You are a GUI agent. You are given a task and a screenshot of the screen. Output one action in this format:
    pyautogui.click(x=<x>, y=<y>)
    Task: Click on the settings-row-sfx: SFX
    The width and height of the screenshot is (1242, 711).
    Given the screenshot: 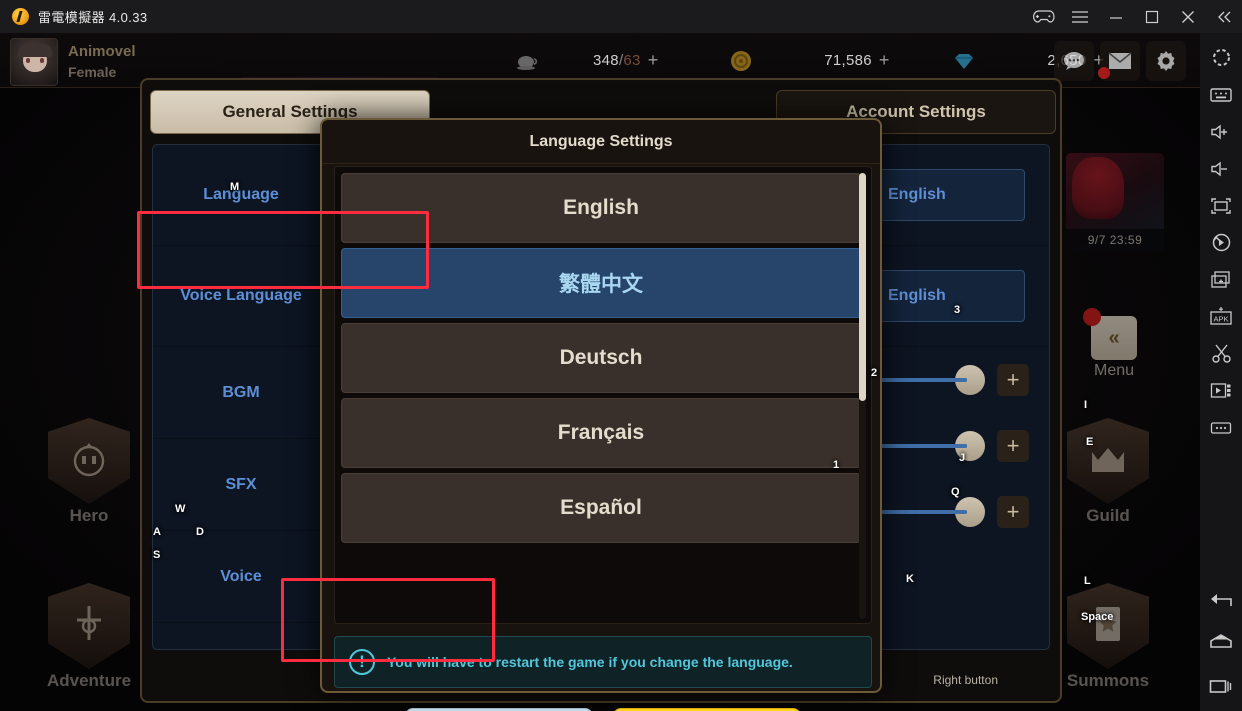 What is the action you would take?
    pyautogui.click(x=241, y=485)
    